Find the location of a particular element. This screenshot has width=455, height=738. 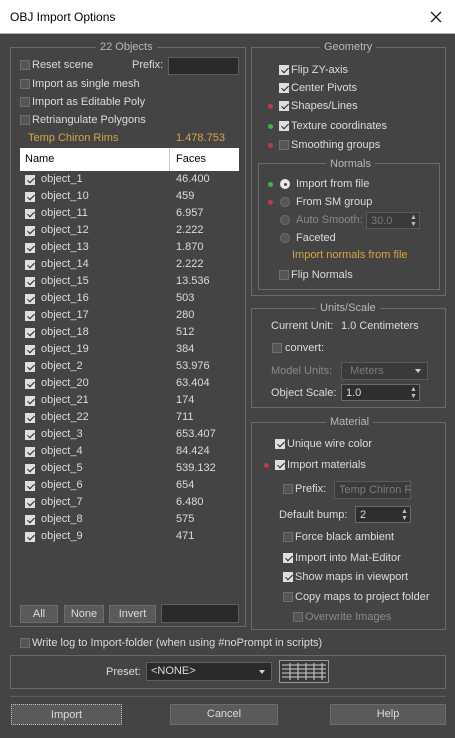

object-row: object_17 280 is located at coordinates (129, 316).